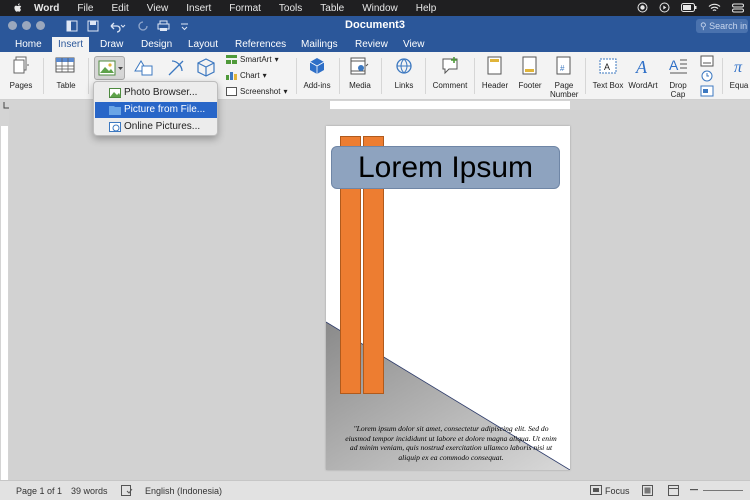 The image size is (750, 500). Describe the element at coordinates (647, 490) in the screenshot. I see `print-layout-icon` at that location.